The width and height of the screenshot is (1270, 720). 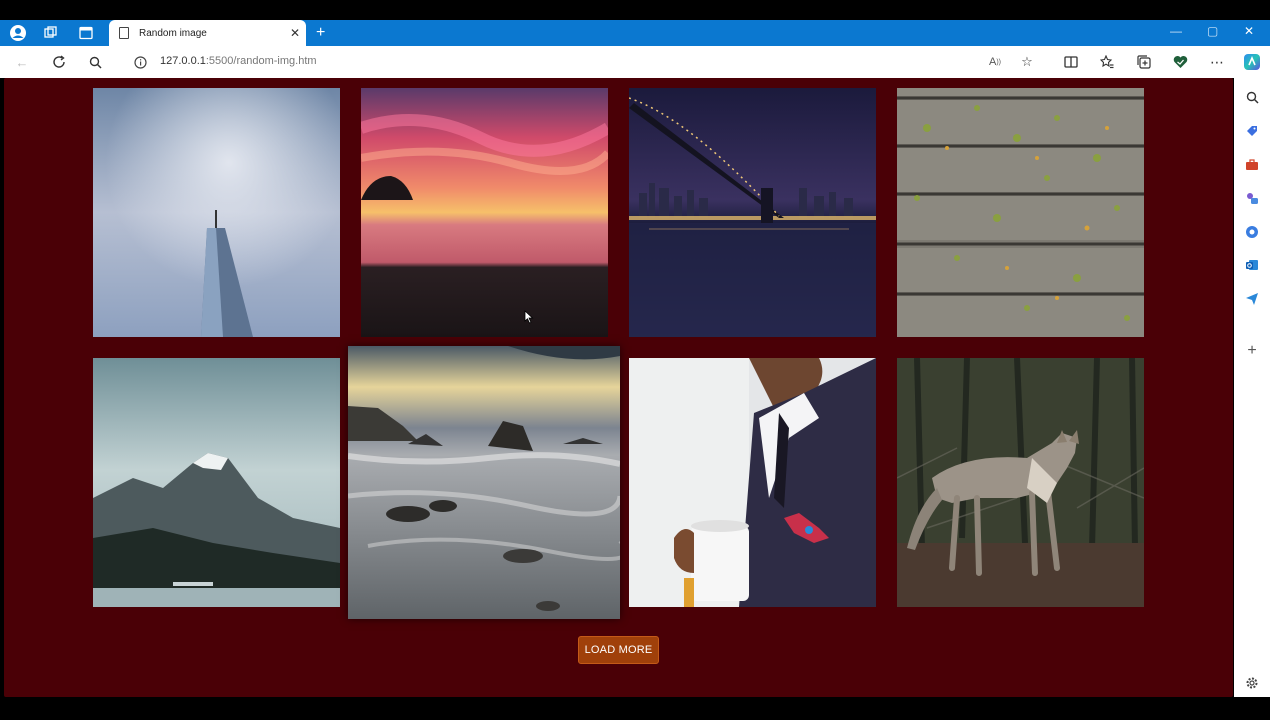 What do you see at coordinates (18, 33) in the screenshot?
I see `profile-icon` at bounding box center [18, 33].